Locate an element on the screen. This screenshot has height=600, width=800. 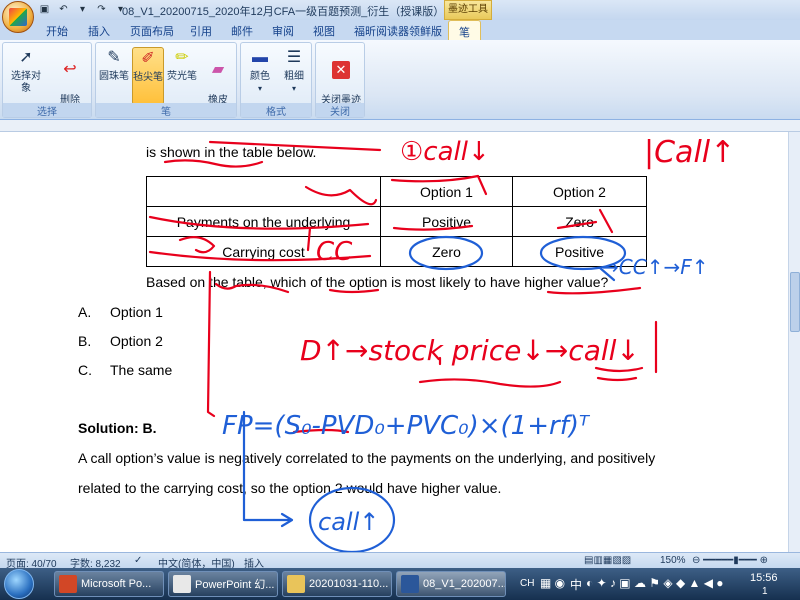
choice-a-letter: A. is located at coordinates (85, 312).